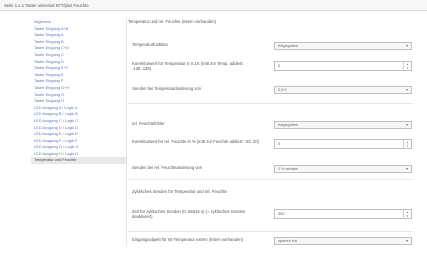 This screenshot has width=427, height=279. What do you see at coordinates (78, 55) in the screenshot?
I see `sidebar-item-taster-c: Taster Eingang C` at bounding box center [78, 55].